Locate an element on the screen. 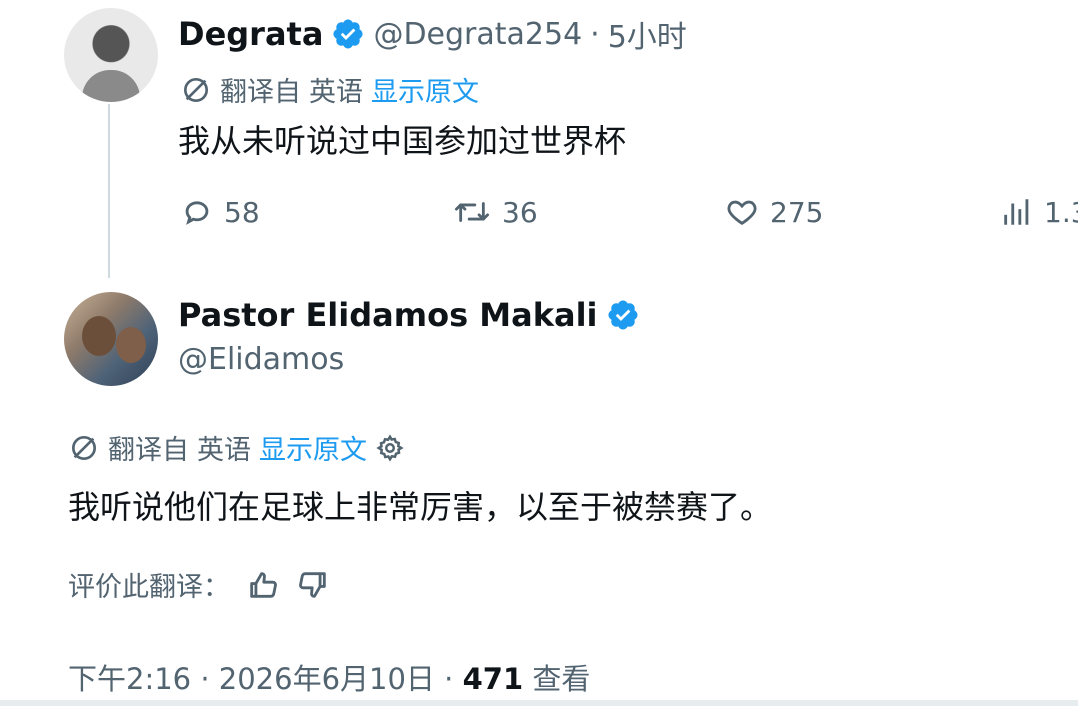  tweet2-author-handle: @Elidamos is located at coordinates (261, 359).